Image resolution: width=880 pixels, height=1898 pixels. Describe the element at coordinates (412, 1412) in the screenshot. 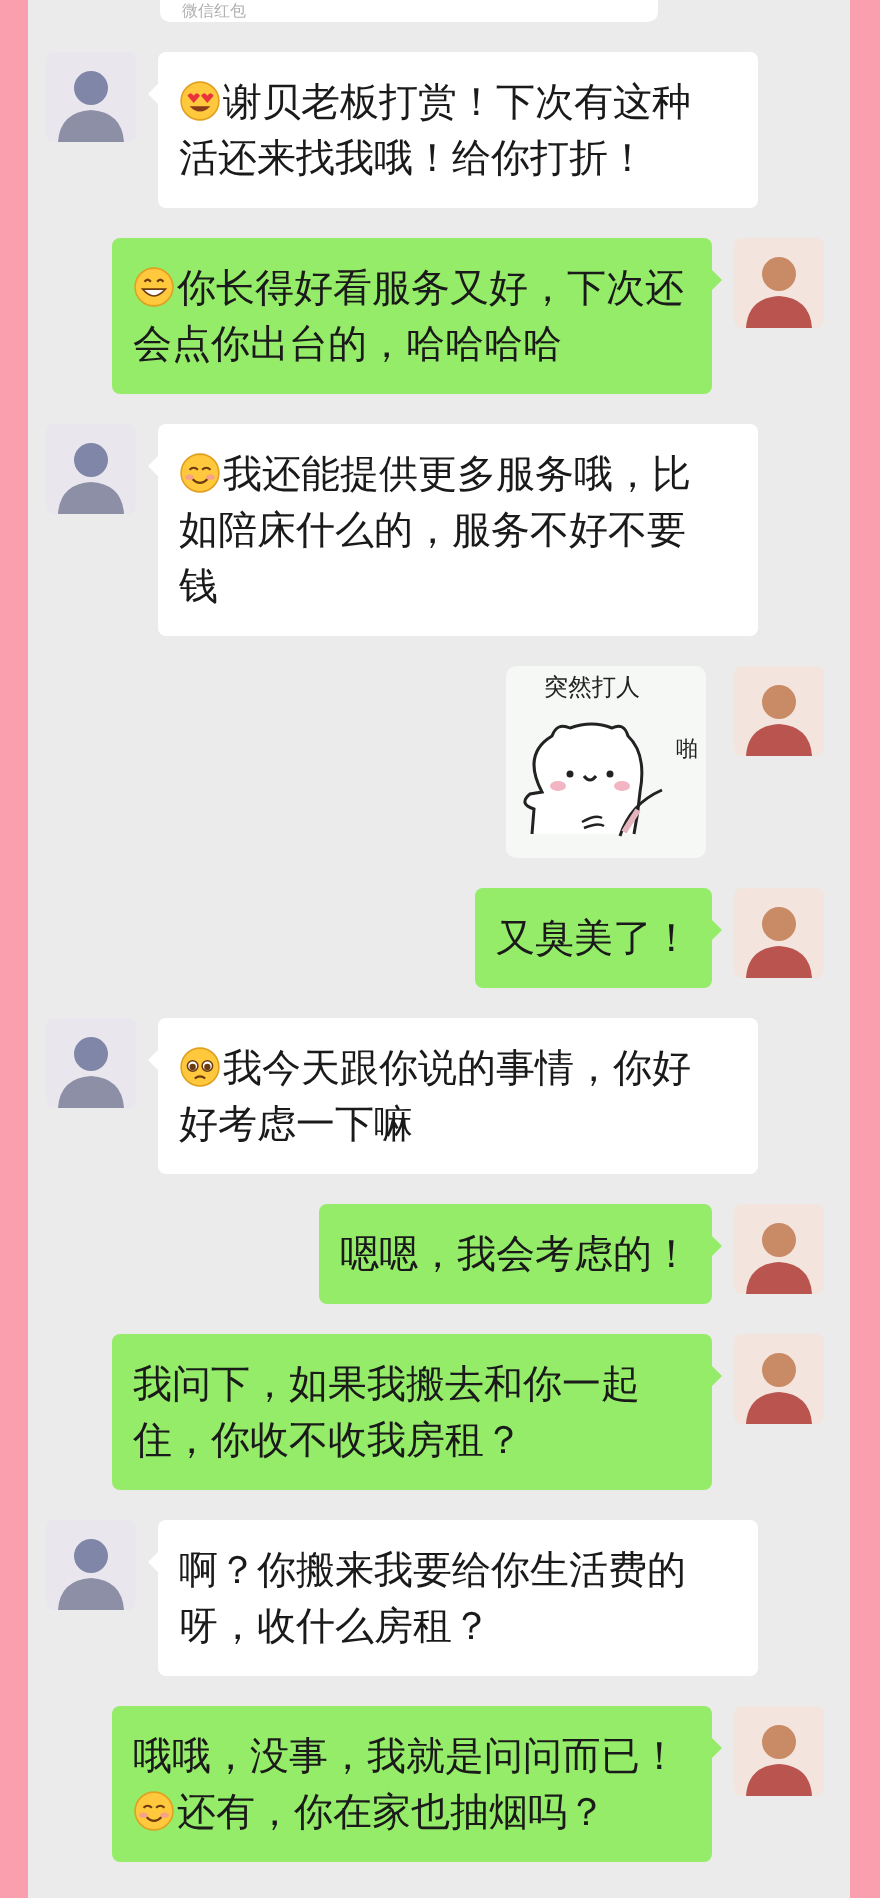

I see `message-bubble: 我问下，如果我搬去和你一起住，你收不收我房租？` at that location.